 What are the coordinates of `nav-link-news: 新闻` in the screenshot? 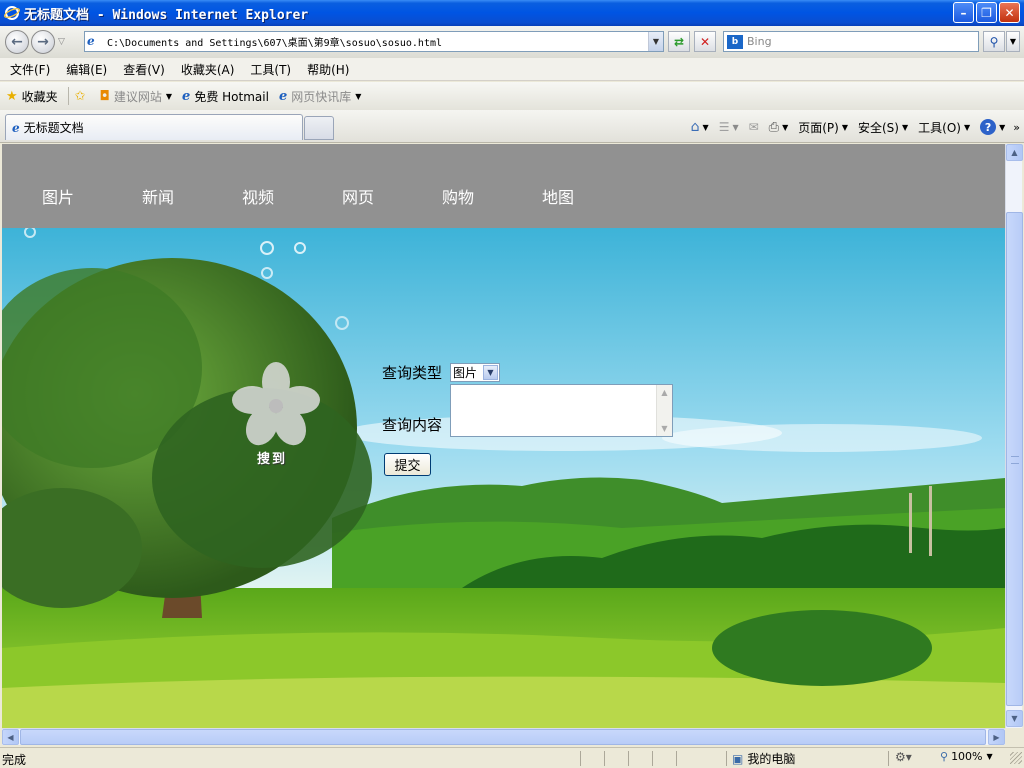 It's located at (158, 196).